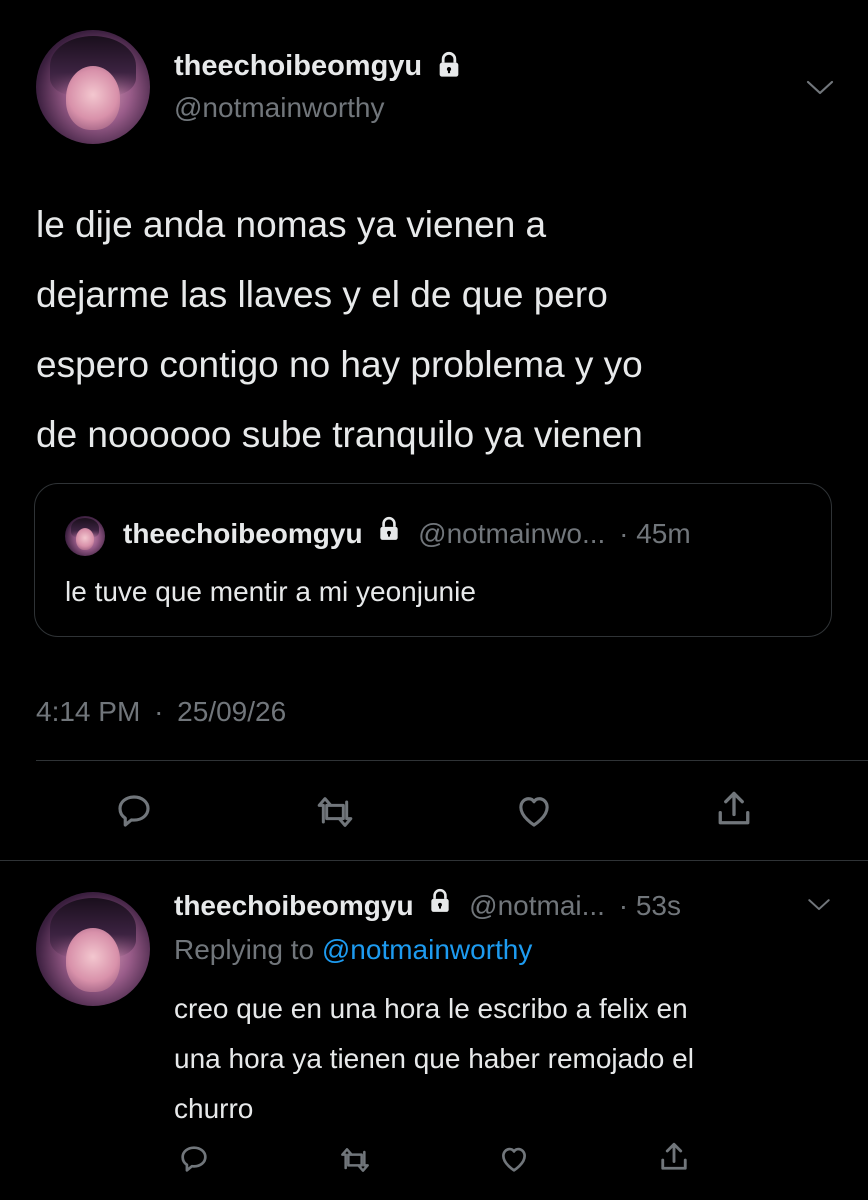 This screenshot has height=1200, width=868. Describe the element at coordinates (650, 905) in the screenshot. I see `reply-timestamp: · 53s` at that location.